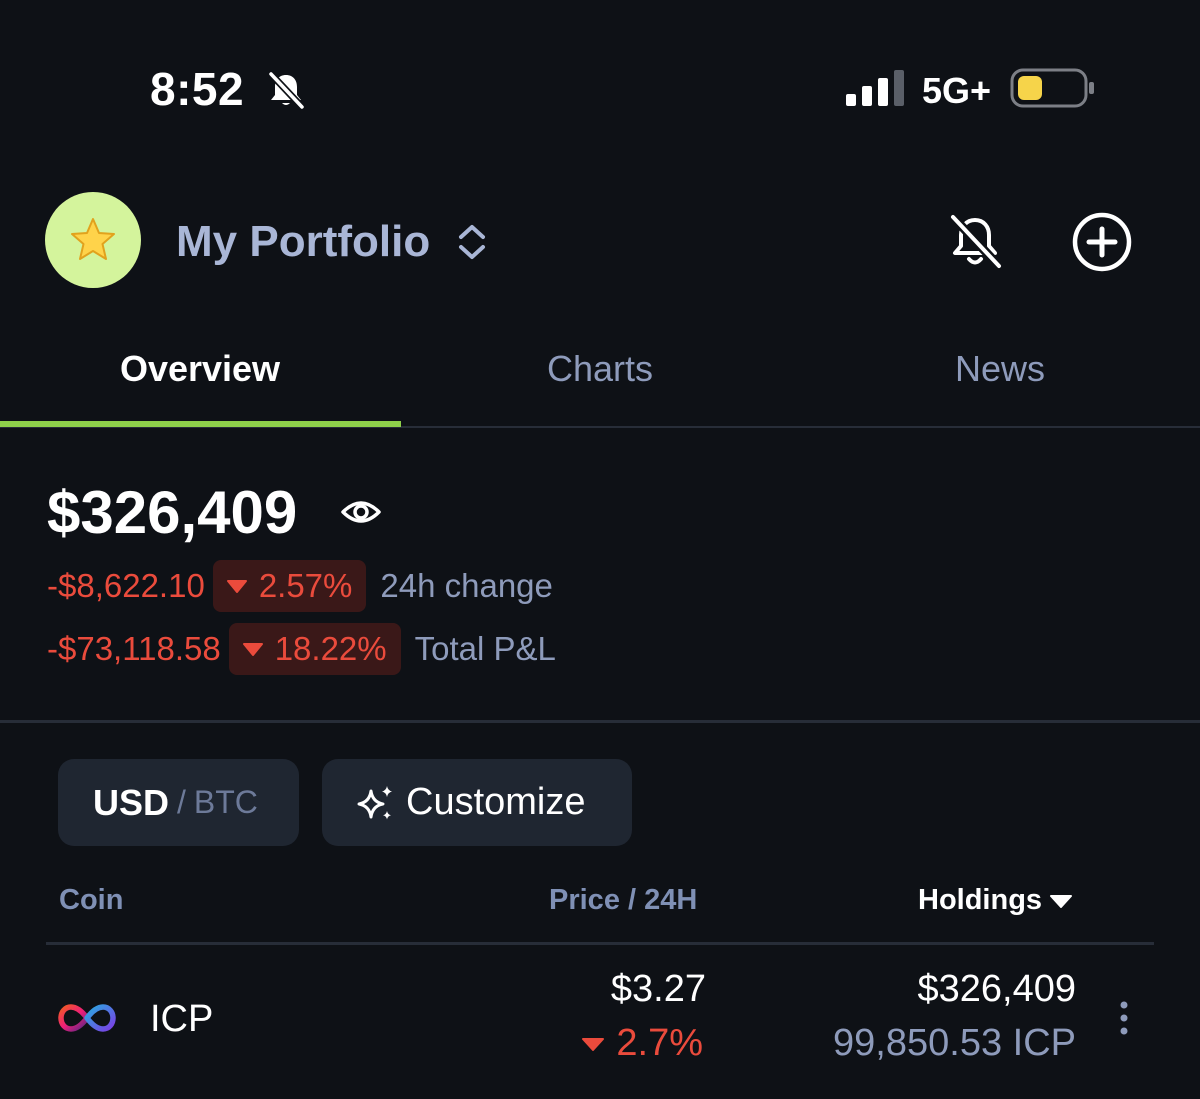 The height and width of the screenshot is (1099, 1200). Describe the element at coordinates (200, 424) in the screenshot. I see `active-tab-indicator` at that location.